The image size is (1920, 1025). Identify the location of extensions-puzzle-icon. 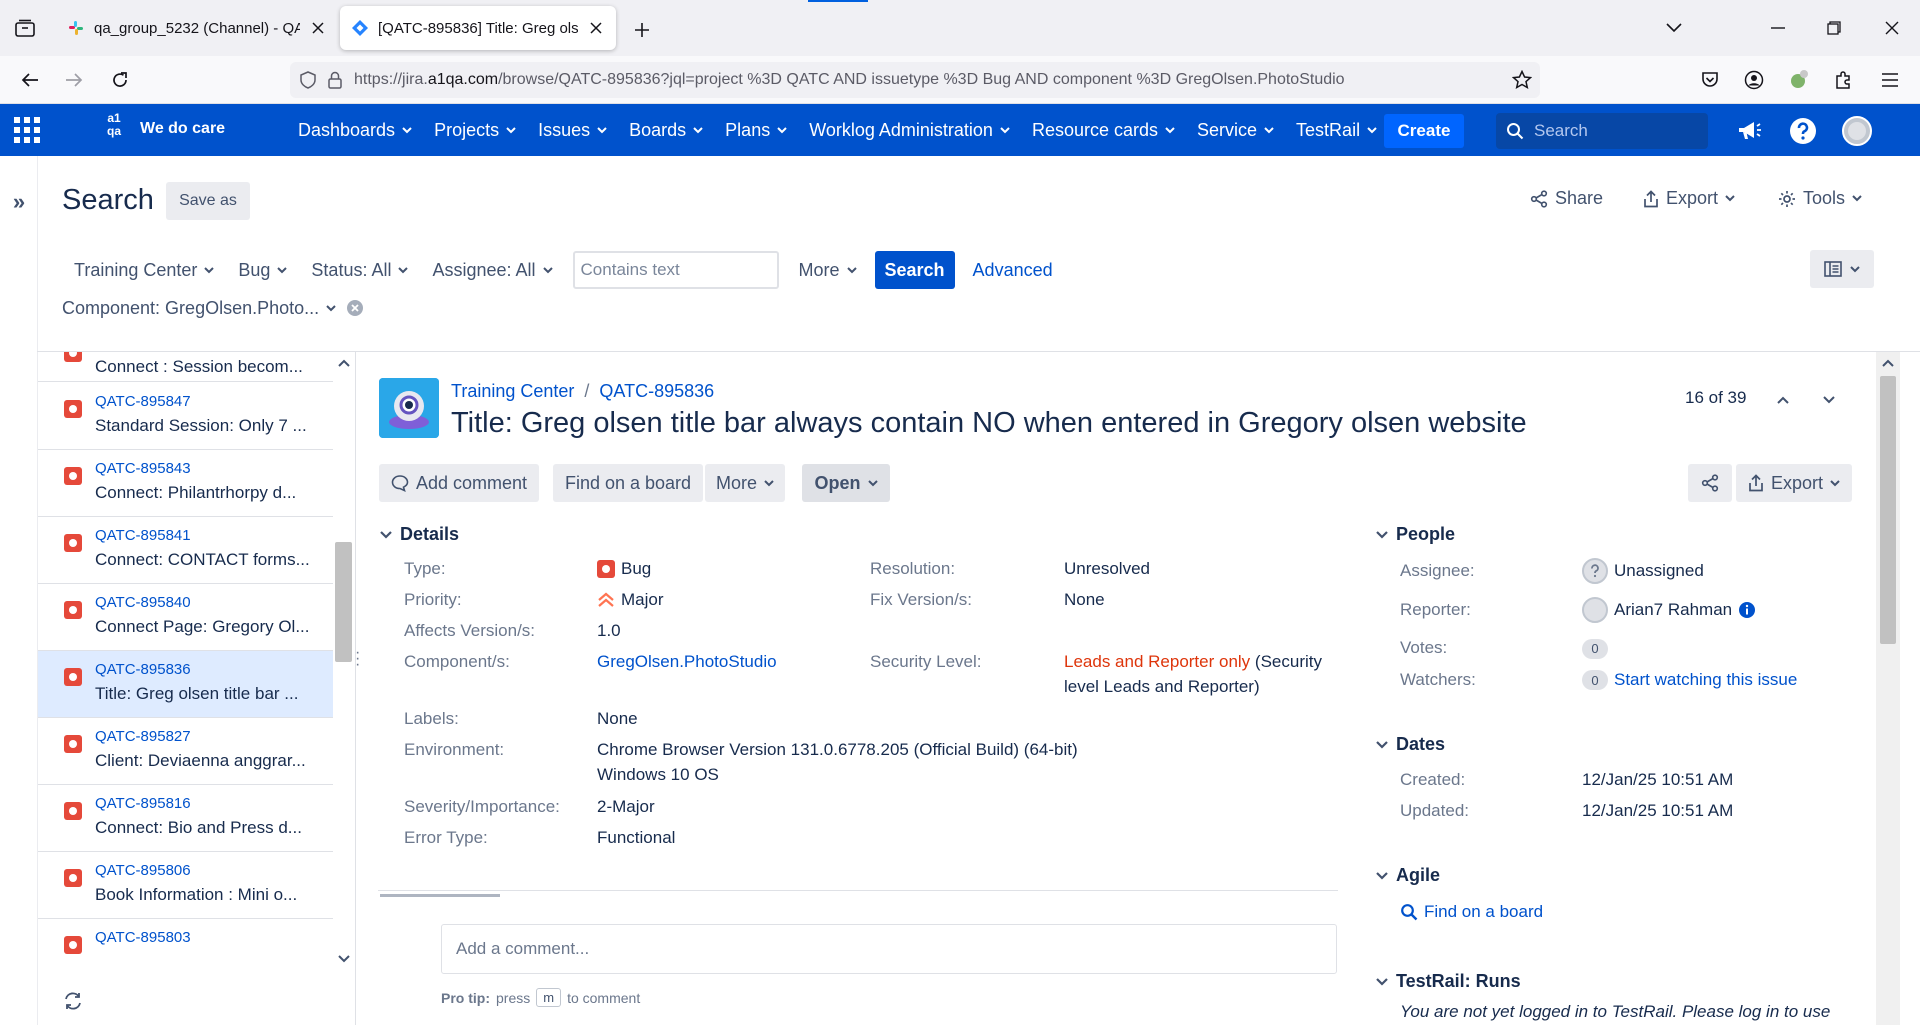
(1844, 80).